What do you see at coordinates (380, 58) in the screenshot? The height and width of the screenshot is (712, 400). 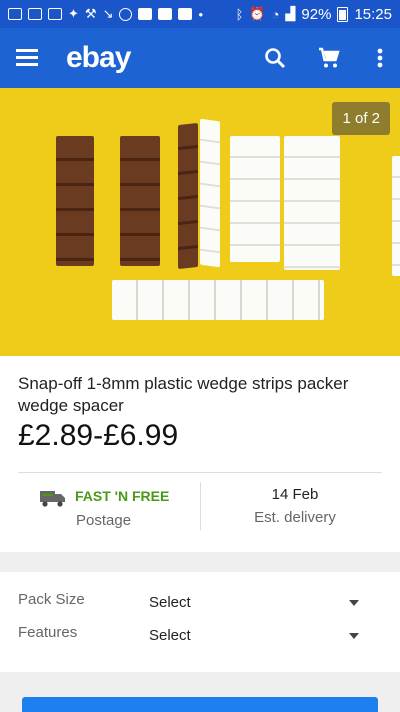 I see `more-options-icon` at bounding box center [380, 58].